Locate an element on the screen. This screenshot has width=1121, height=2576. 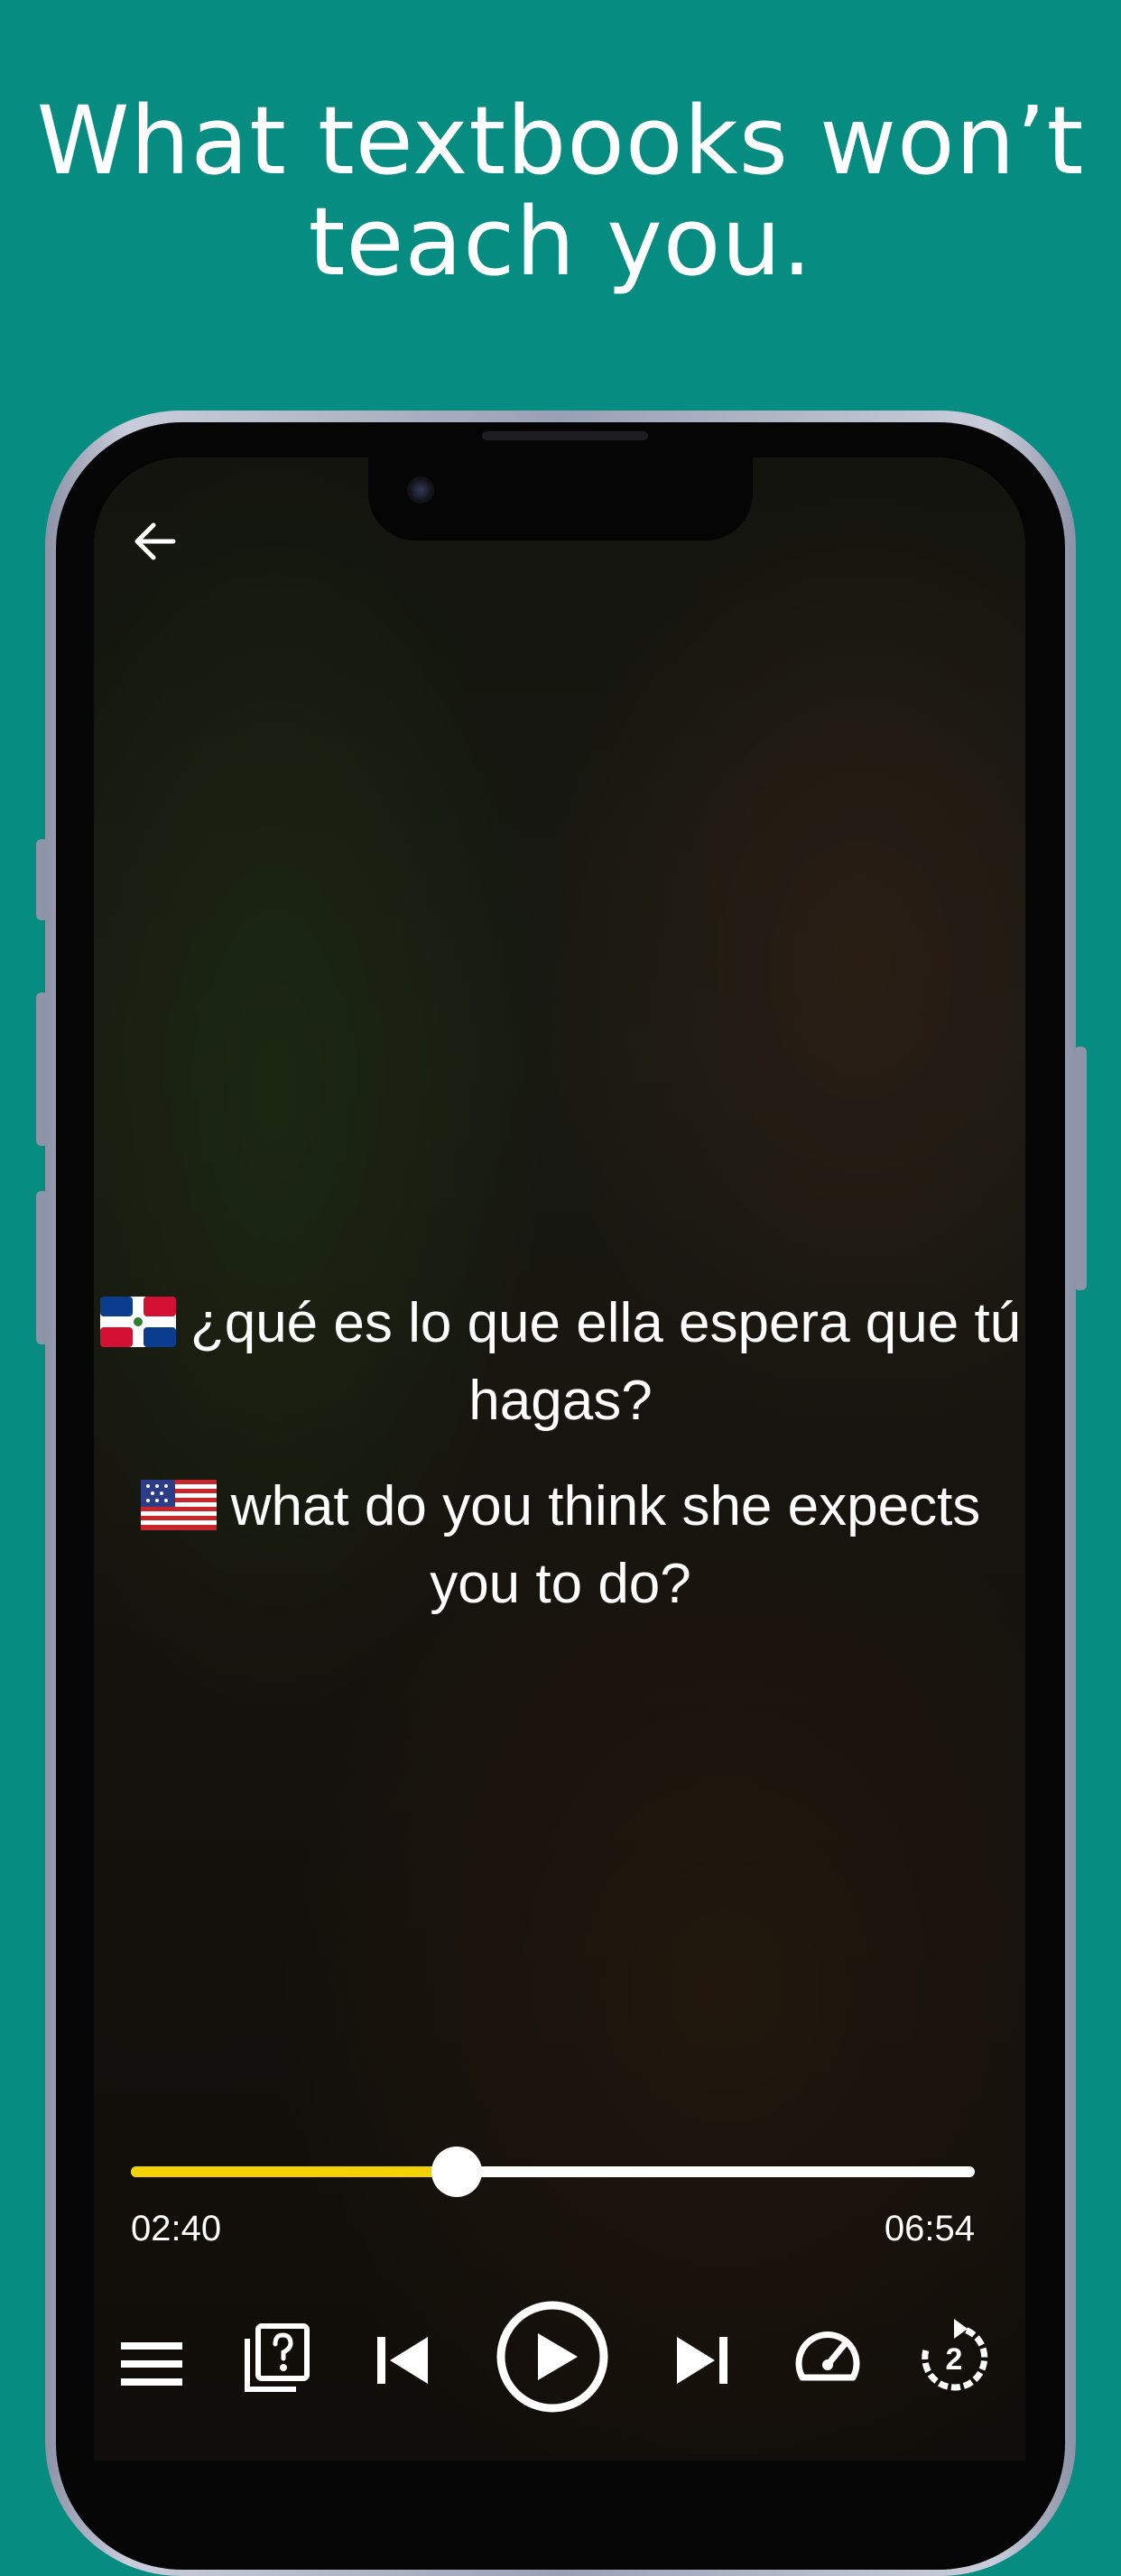
quiz-button is located at coordinates (276, 2358).